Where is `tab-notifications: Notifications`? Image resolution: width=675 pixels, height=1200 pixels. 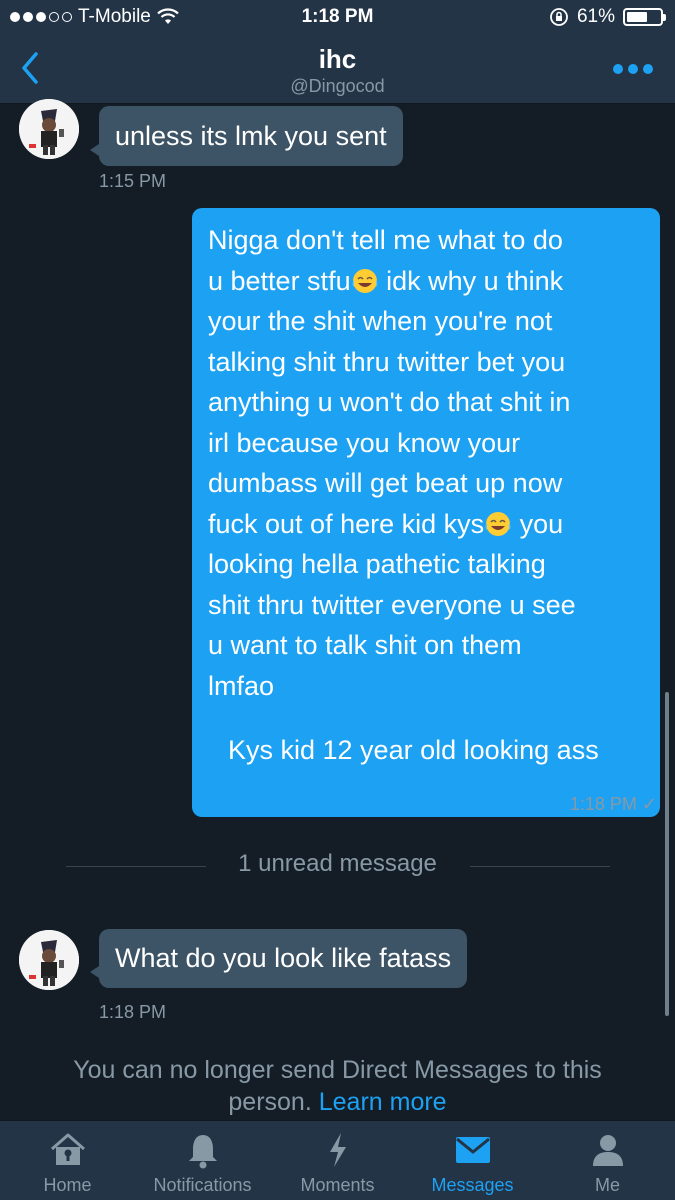
tab-notifications: Notifications is located at coordinates (202, 1160).